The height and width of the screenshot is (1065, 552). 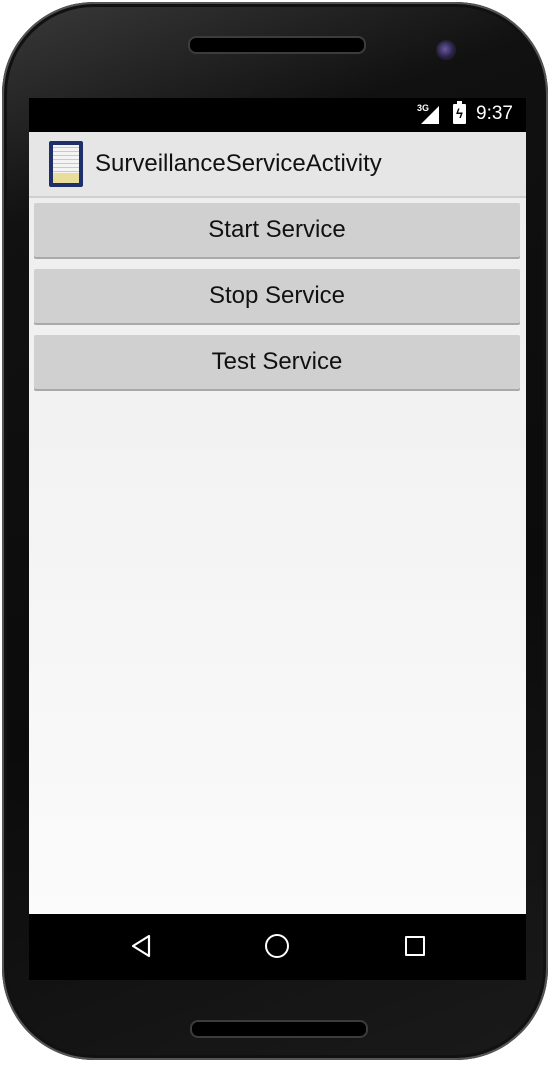 I want to click on signal-icon, so click(x=430, y=115).